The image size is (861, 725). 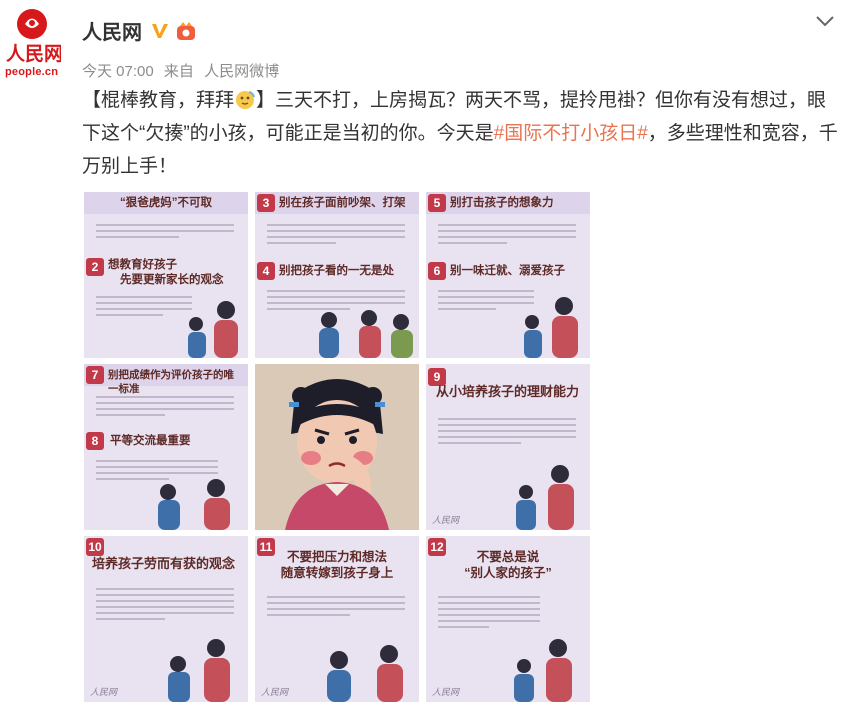 What do you see at coordinates (186, 31) in the screenshot?
I see `member-crown-icon` at bounding box center [186, 31].